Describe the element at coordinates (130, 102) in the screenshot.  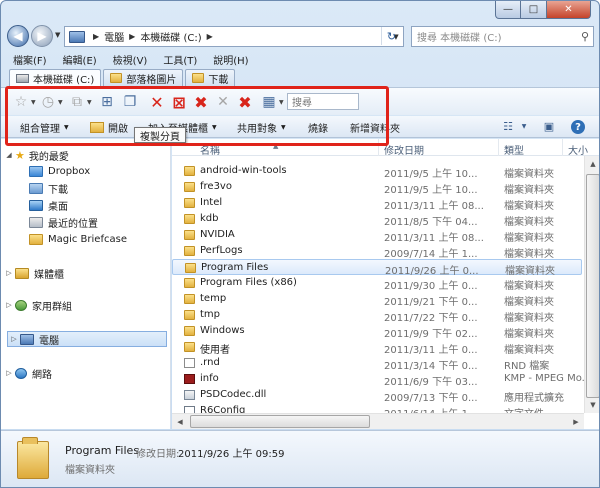
I see `duplicate-tab-icon: ❐` at that location.